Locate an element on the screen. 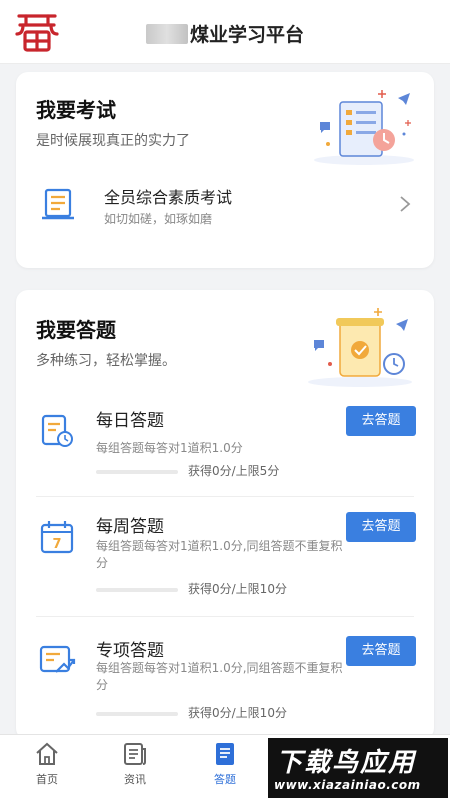 Image resolution: width=450 pixels, height=800 pixels. tab-answer: 答题 is located at coordinates (225, 764).